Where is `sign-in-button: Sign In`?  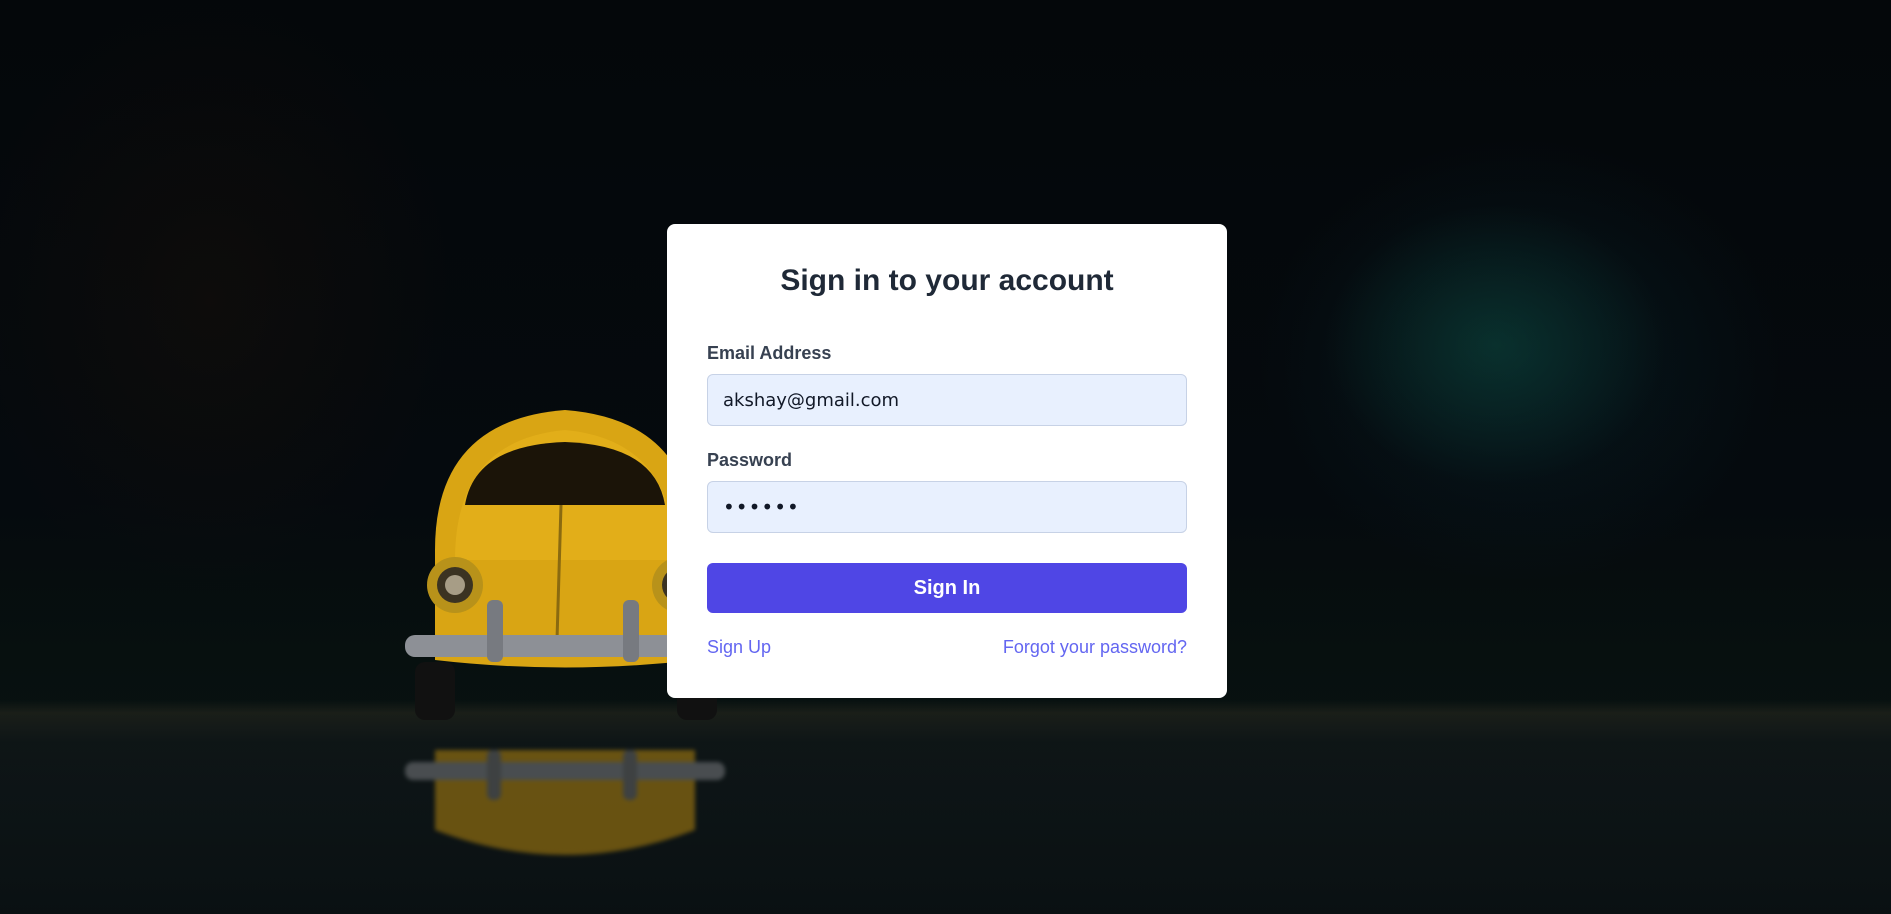
sign-in-button: Sign In is located at coordinates (947, 588).